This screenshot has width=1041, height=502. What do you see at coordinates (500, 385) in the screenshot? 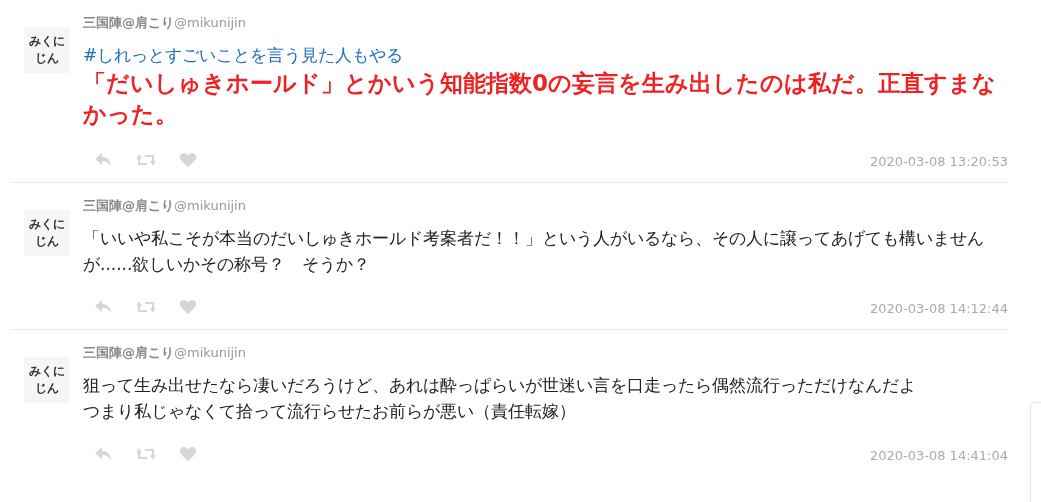
I see `post-text: 狙って生み出せたなら凄いだろうけど、あれは酔っぱらいが世迷い言を口走ったら偶然流行っただけなんだよ` at bounding box center [500, 385].